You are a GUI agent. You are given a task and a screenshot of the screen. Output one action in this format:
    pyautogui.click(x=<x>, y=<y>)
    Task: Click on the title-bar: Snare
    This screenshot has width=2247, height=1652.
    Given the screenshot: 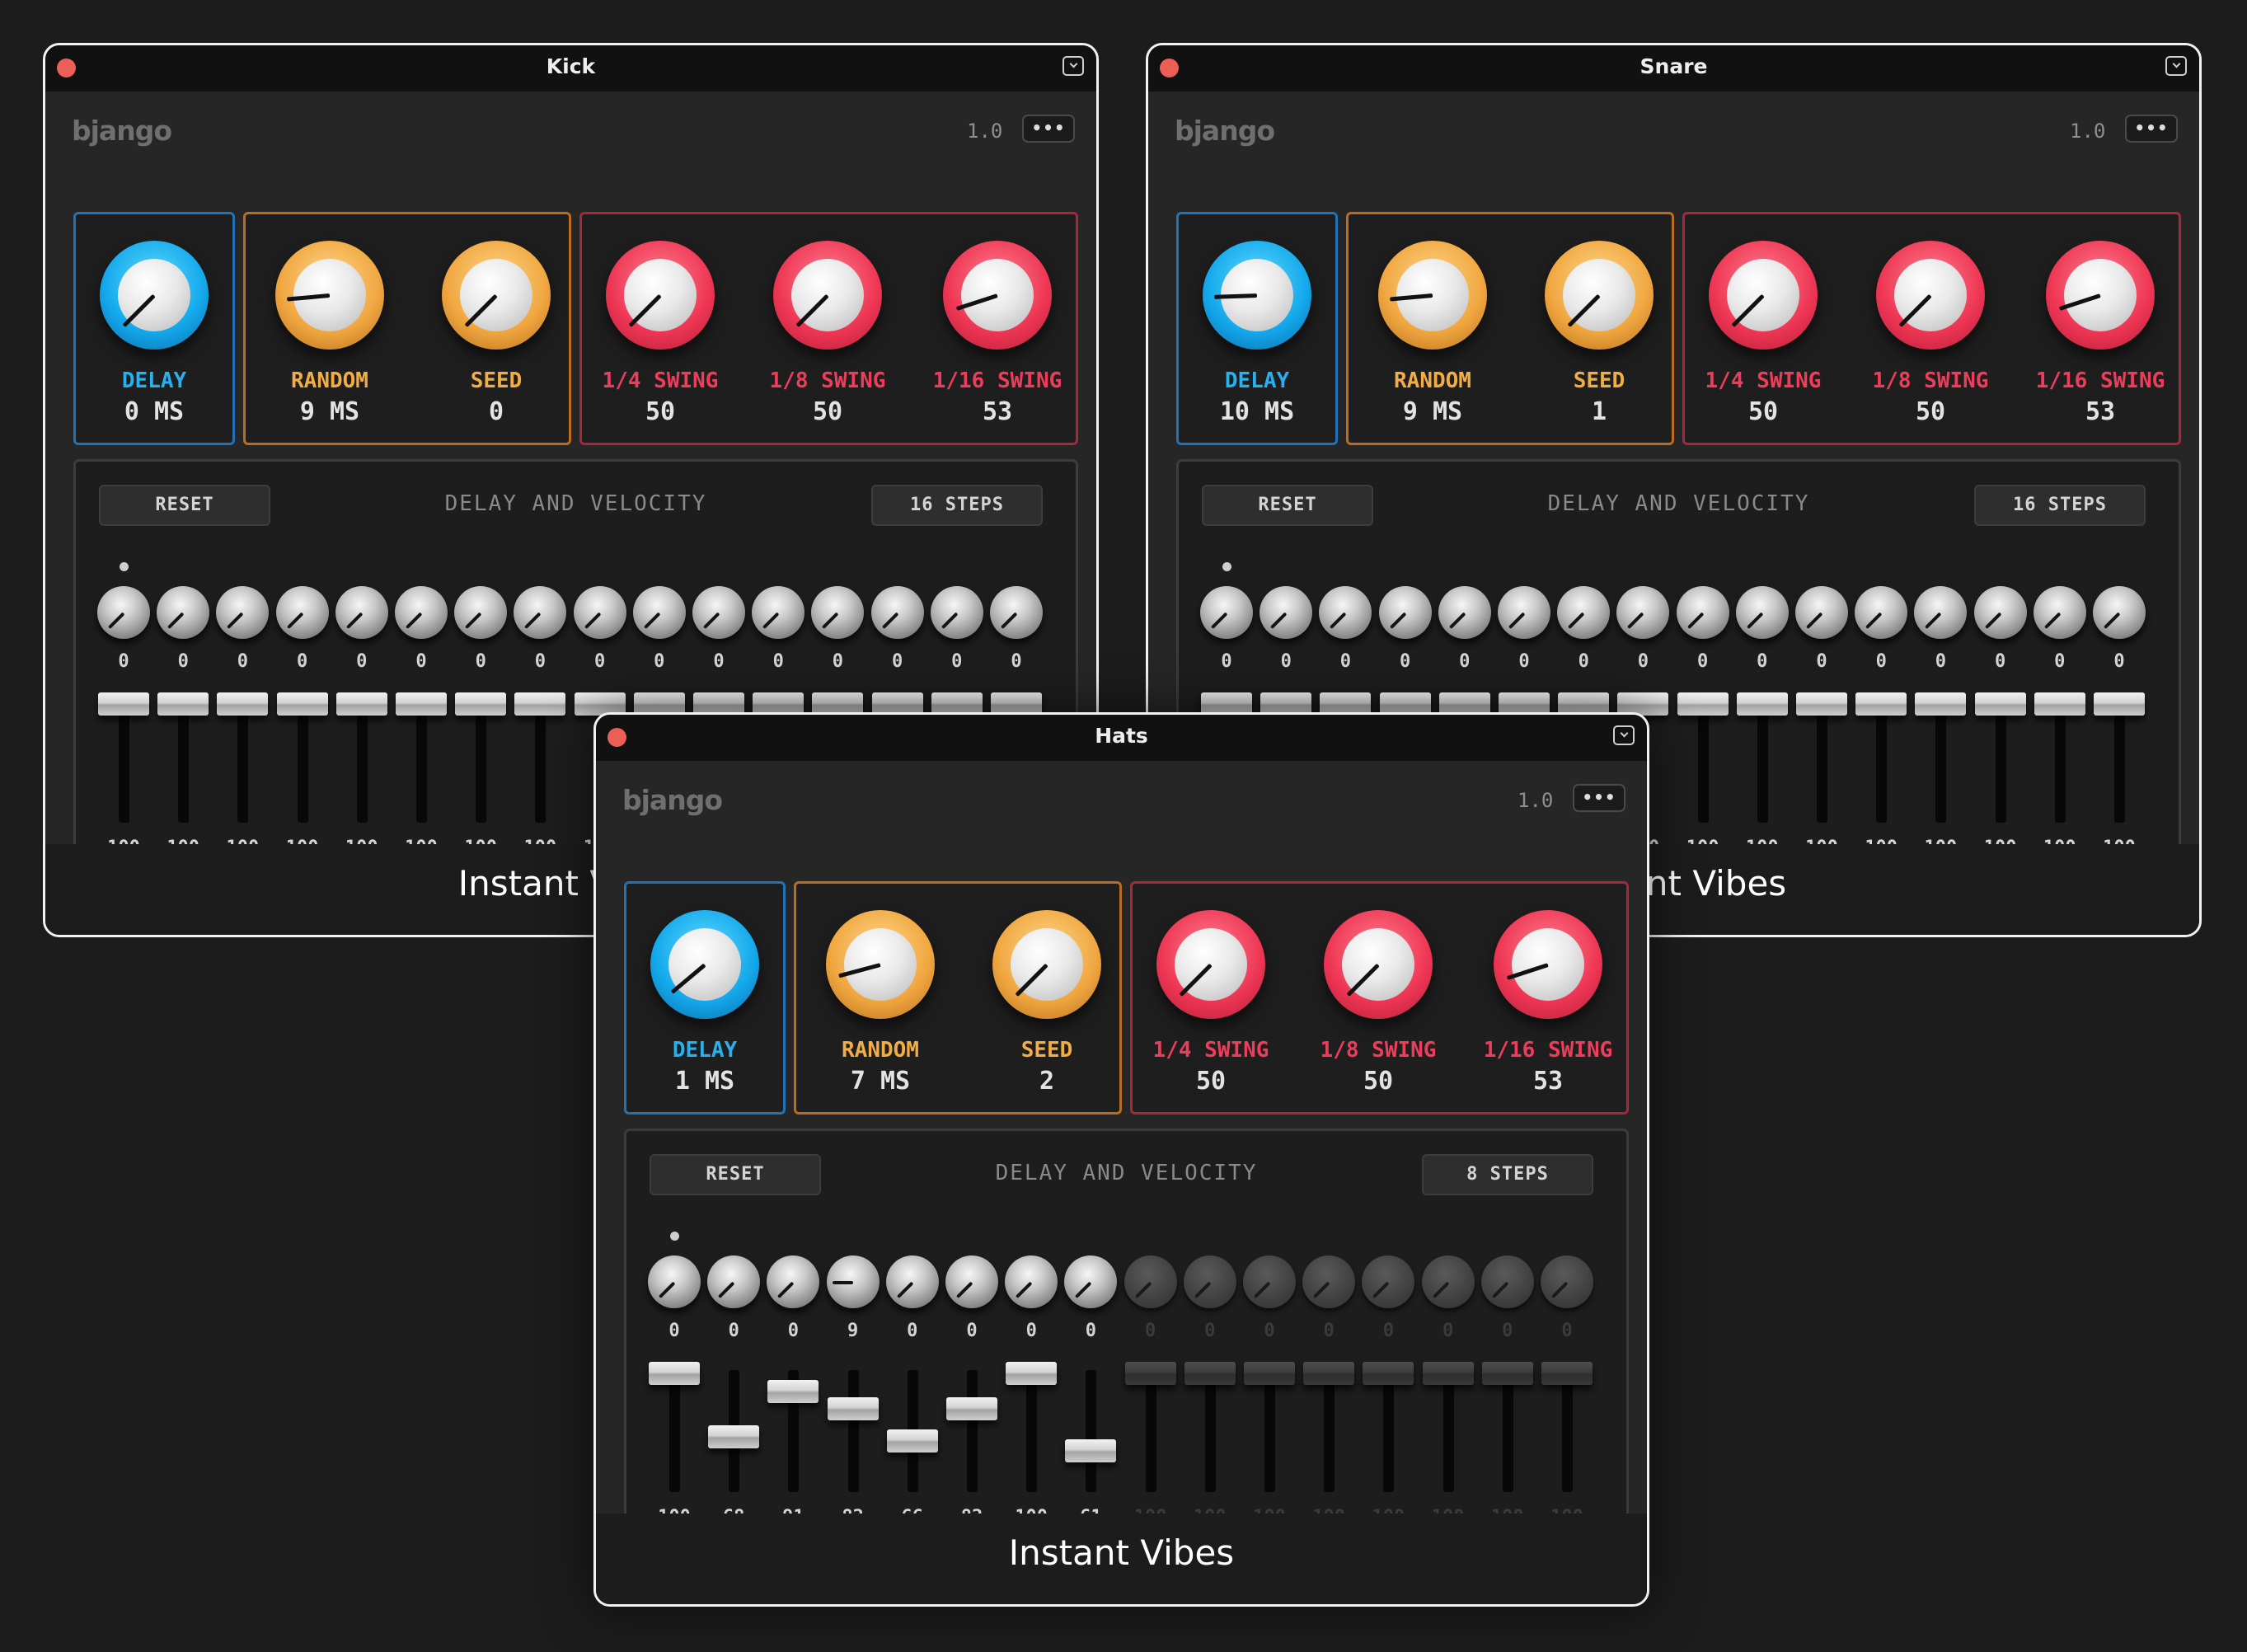 What is the action you would take?
    pyautogui.click(x=1673, y=68)
    